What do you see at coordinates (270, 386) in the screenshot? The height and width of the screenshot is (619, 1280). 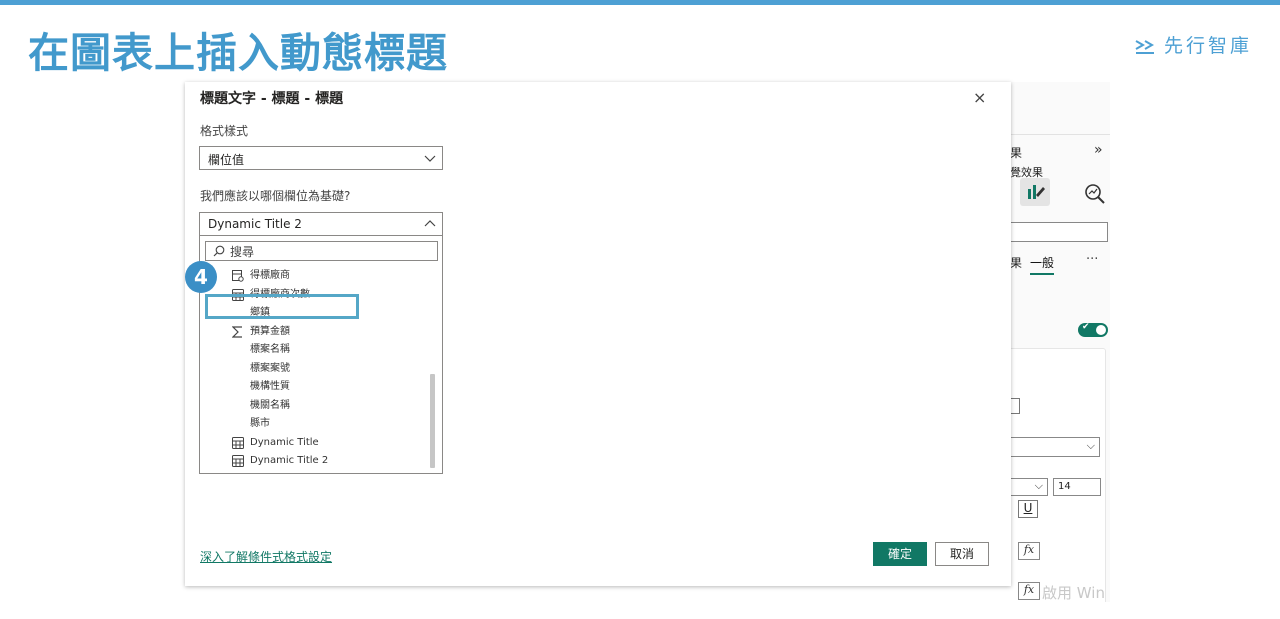 I see `field-label: 機構性質` at bounding box center [270, 386].